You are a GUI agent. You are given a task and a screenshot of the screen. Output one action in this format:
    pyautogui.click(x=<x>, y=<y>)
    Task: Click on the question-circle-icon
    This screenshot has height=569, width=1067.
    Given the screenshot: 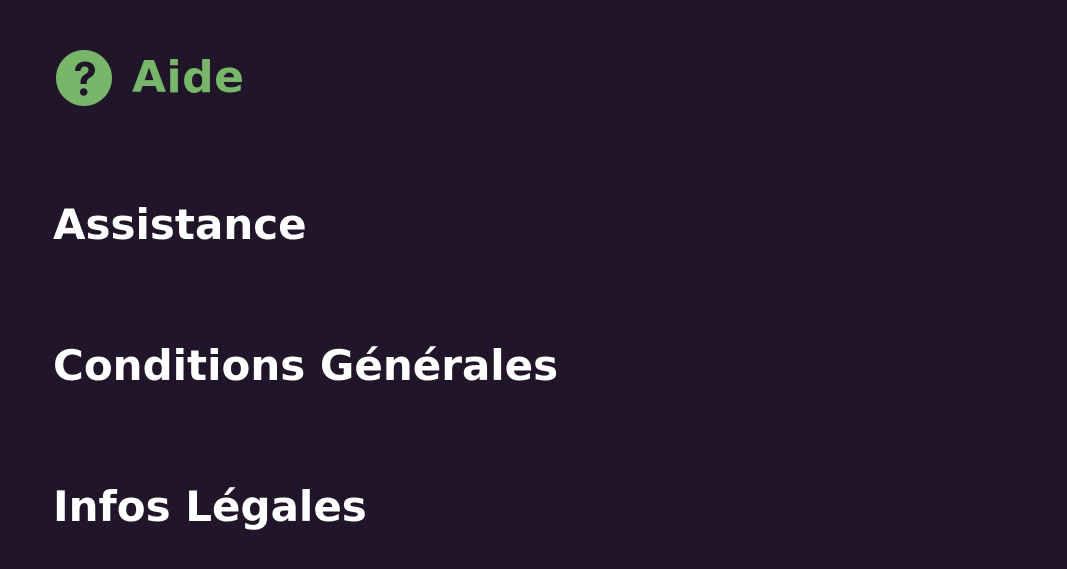 What is the action you would take?
    pyautogui.click(x=84, y=78)
    